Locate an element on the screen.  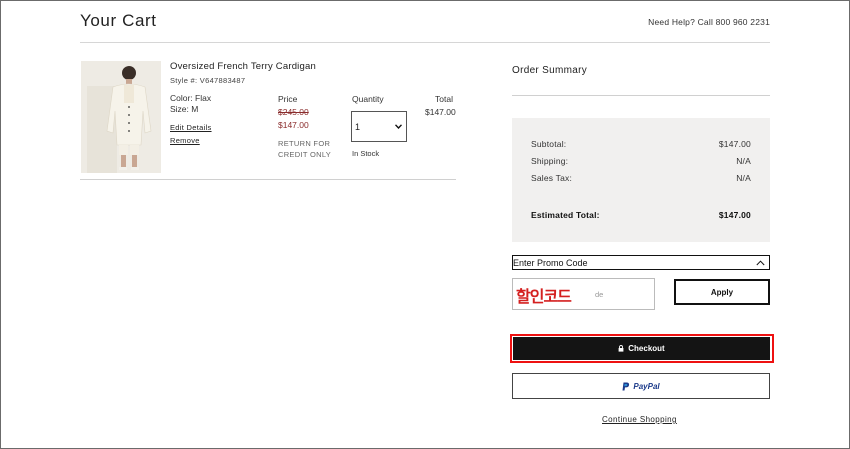
price-header: Price is located at coordinates (288, 99).